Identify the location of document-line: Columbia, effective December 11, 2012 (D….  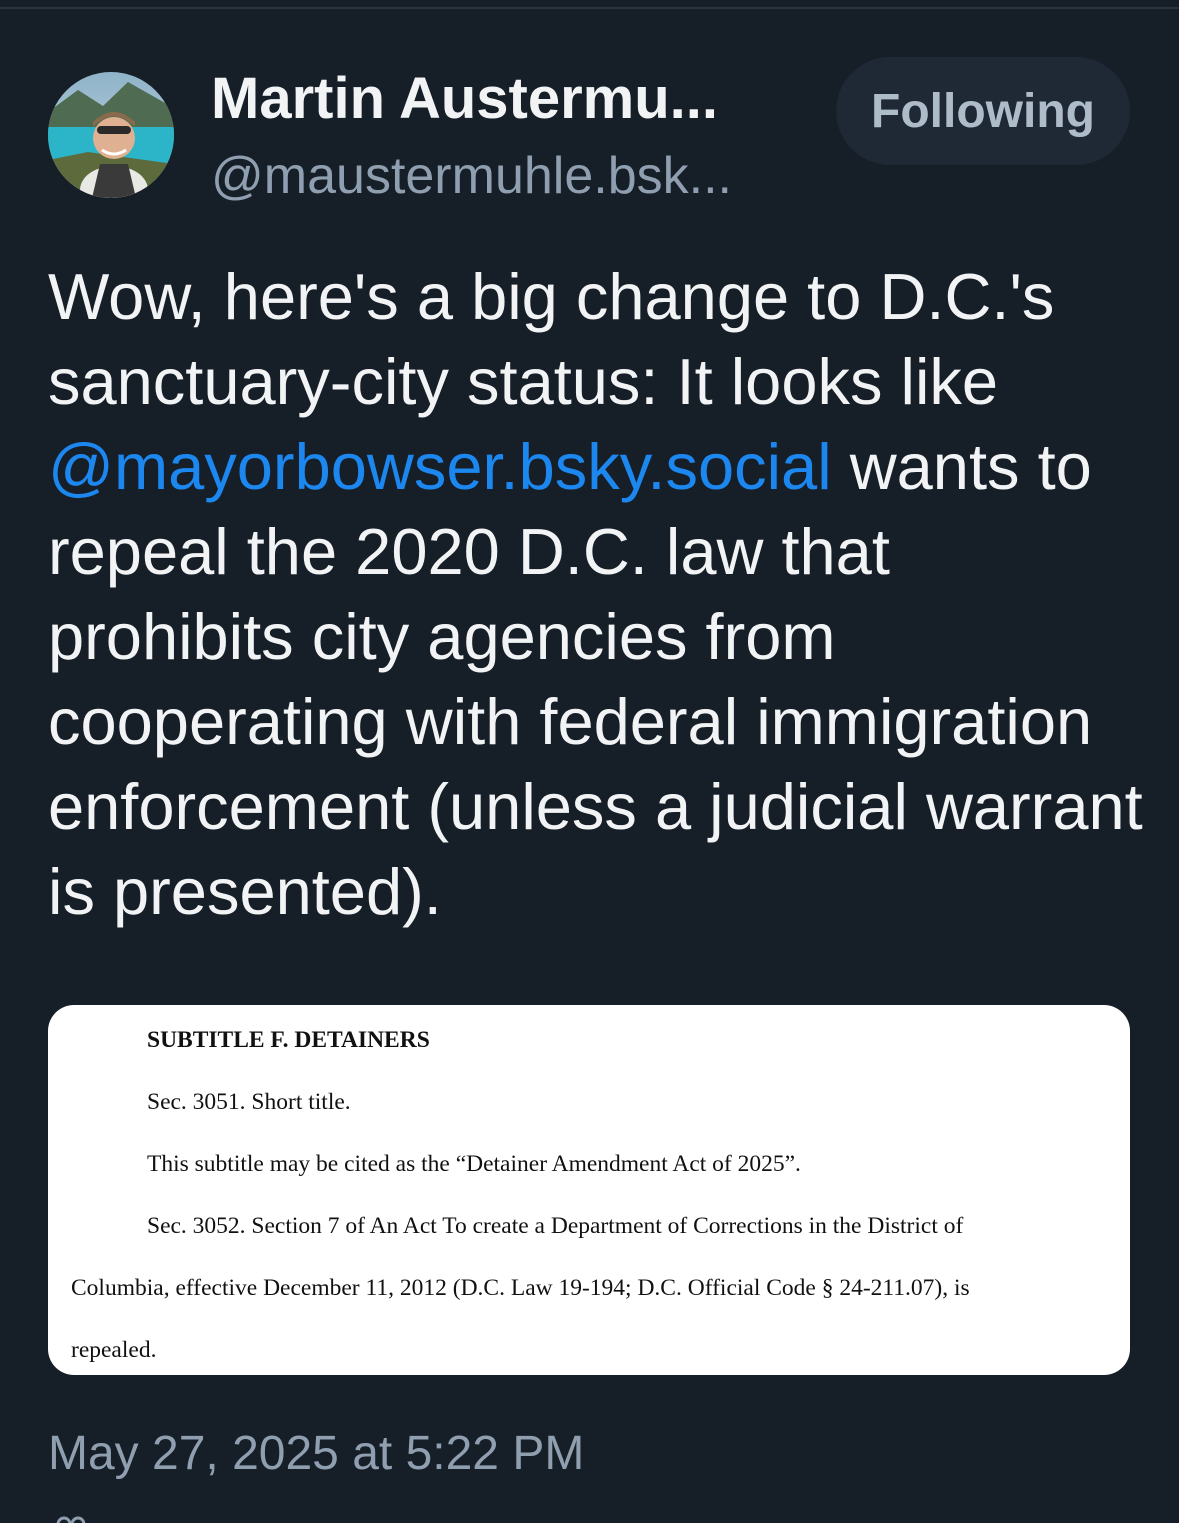
(520, 1288).